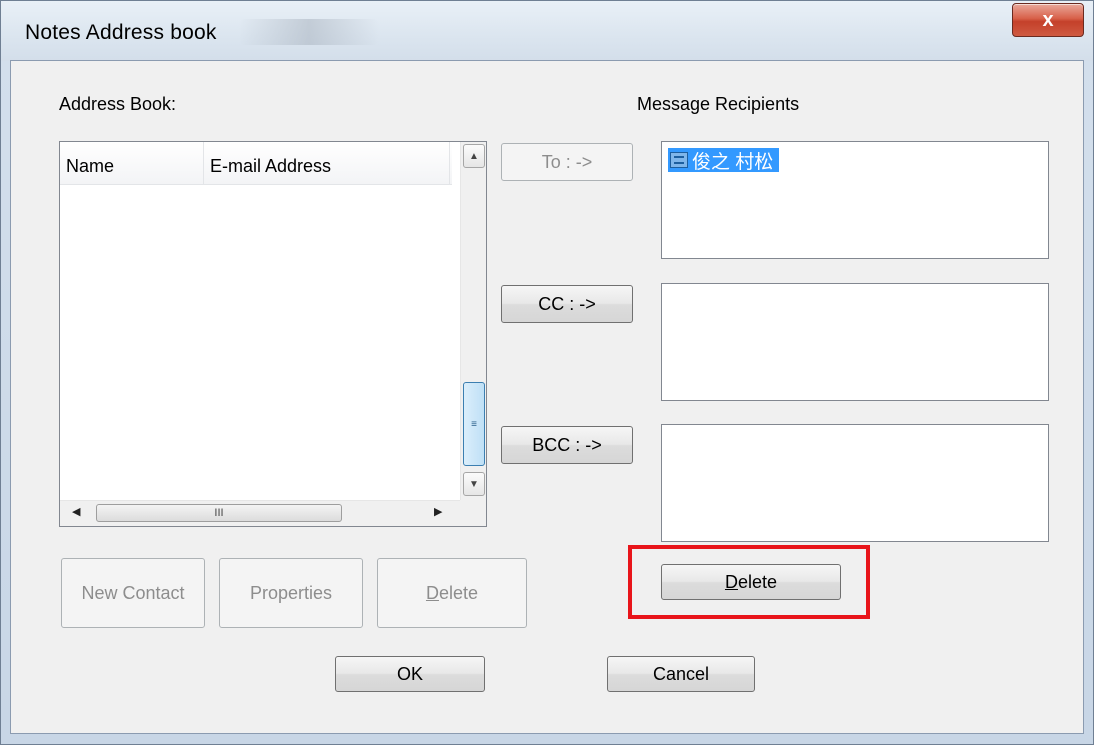  I want to click on scroll-right-arrow-icon: ▶, so click(438, 511).